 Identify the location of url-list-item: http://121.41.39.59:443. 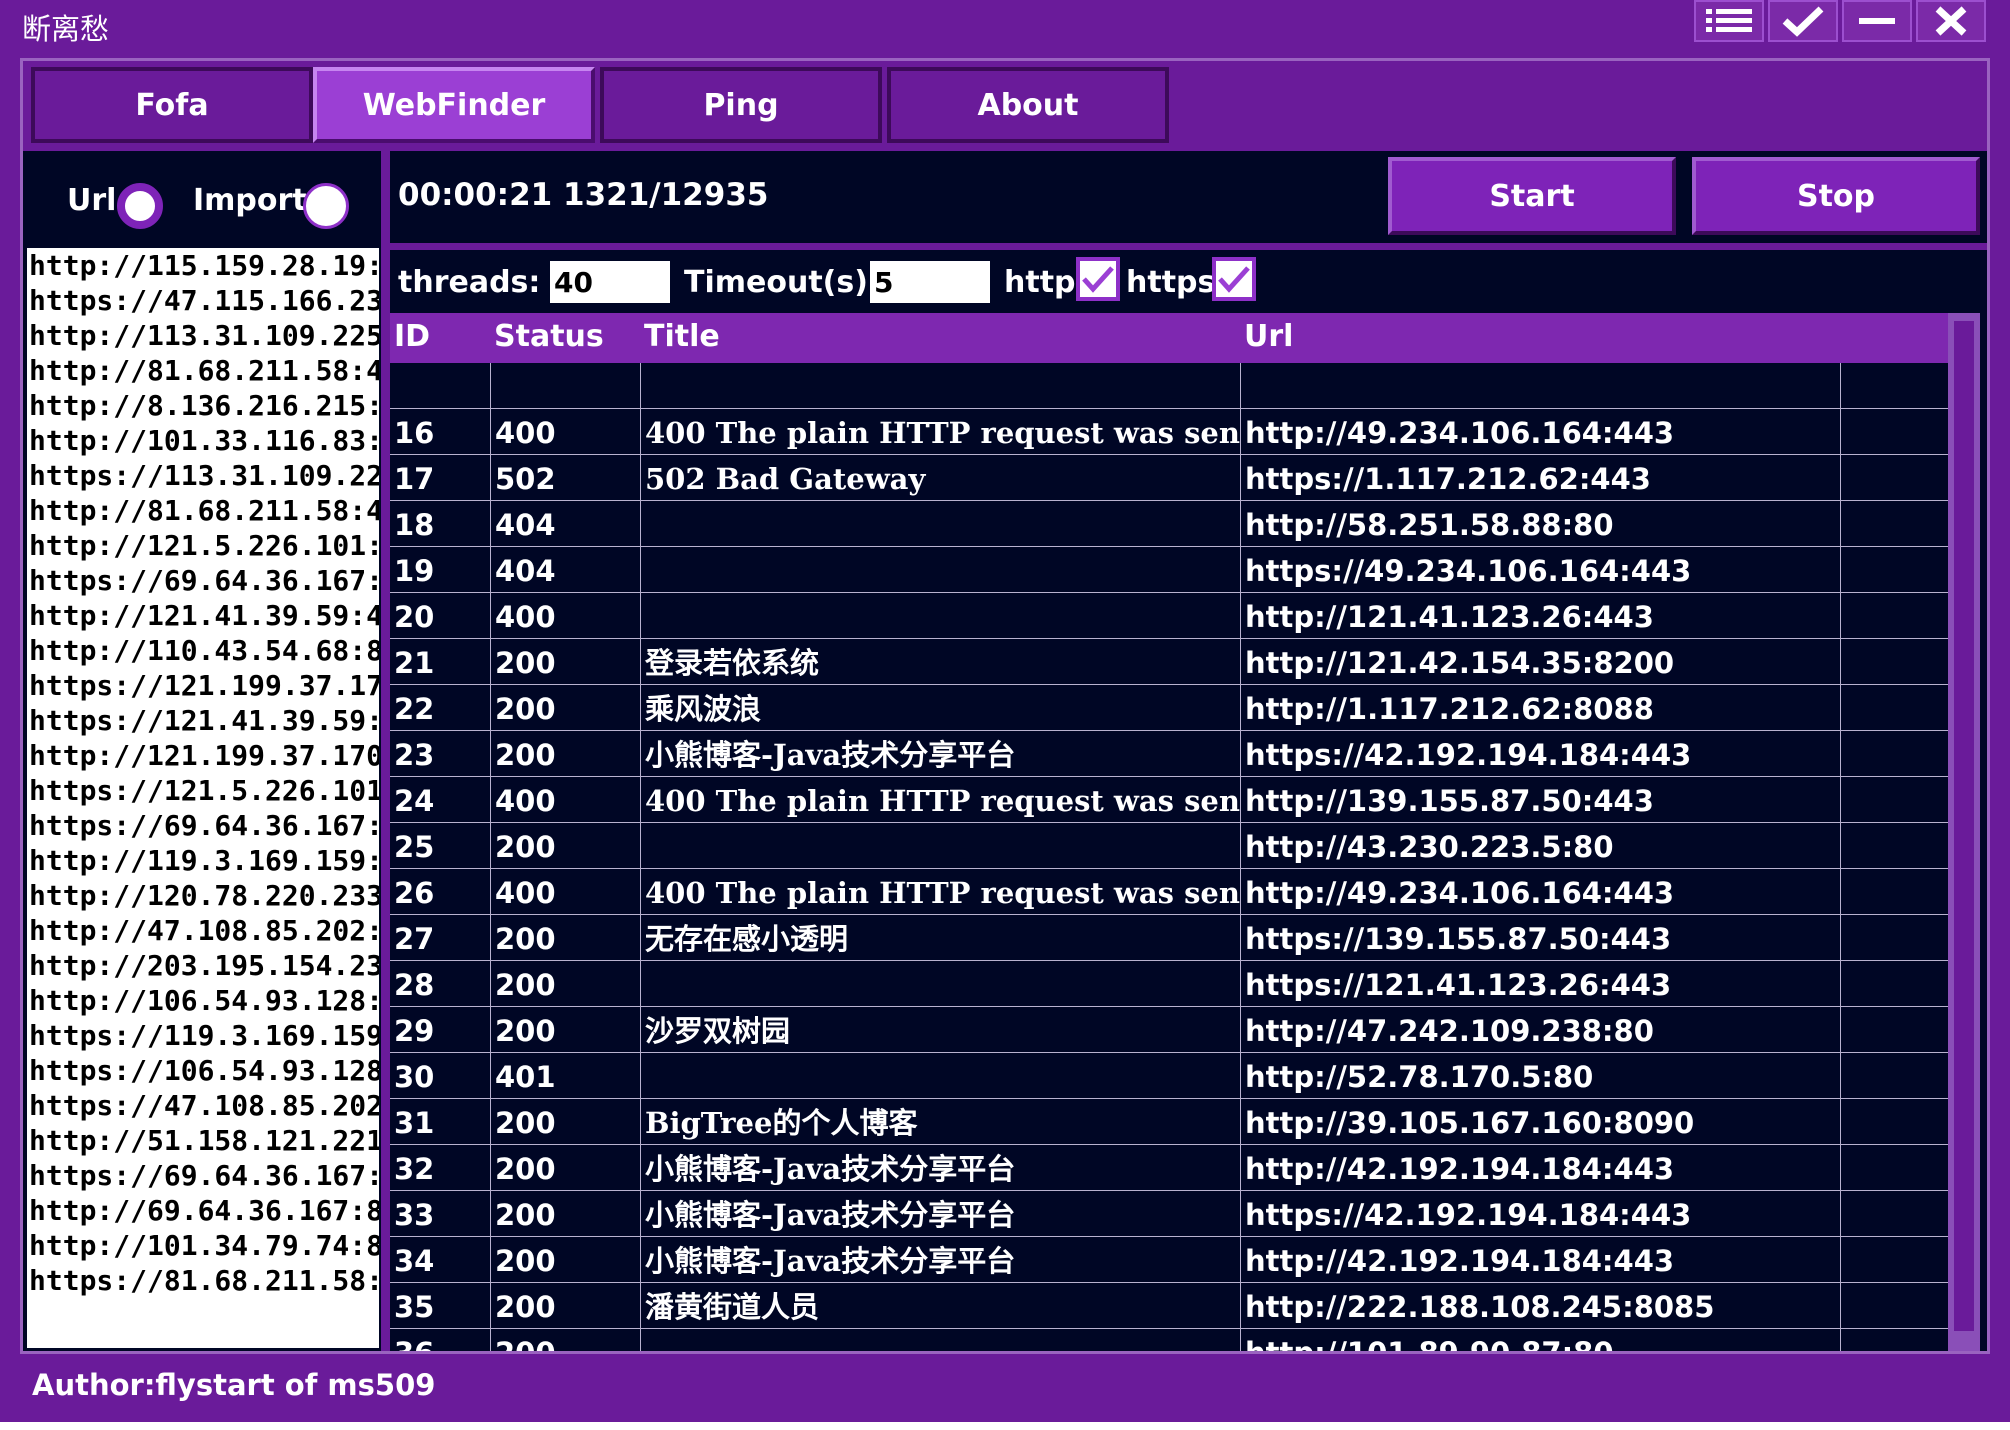
(203, 615).